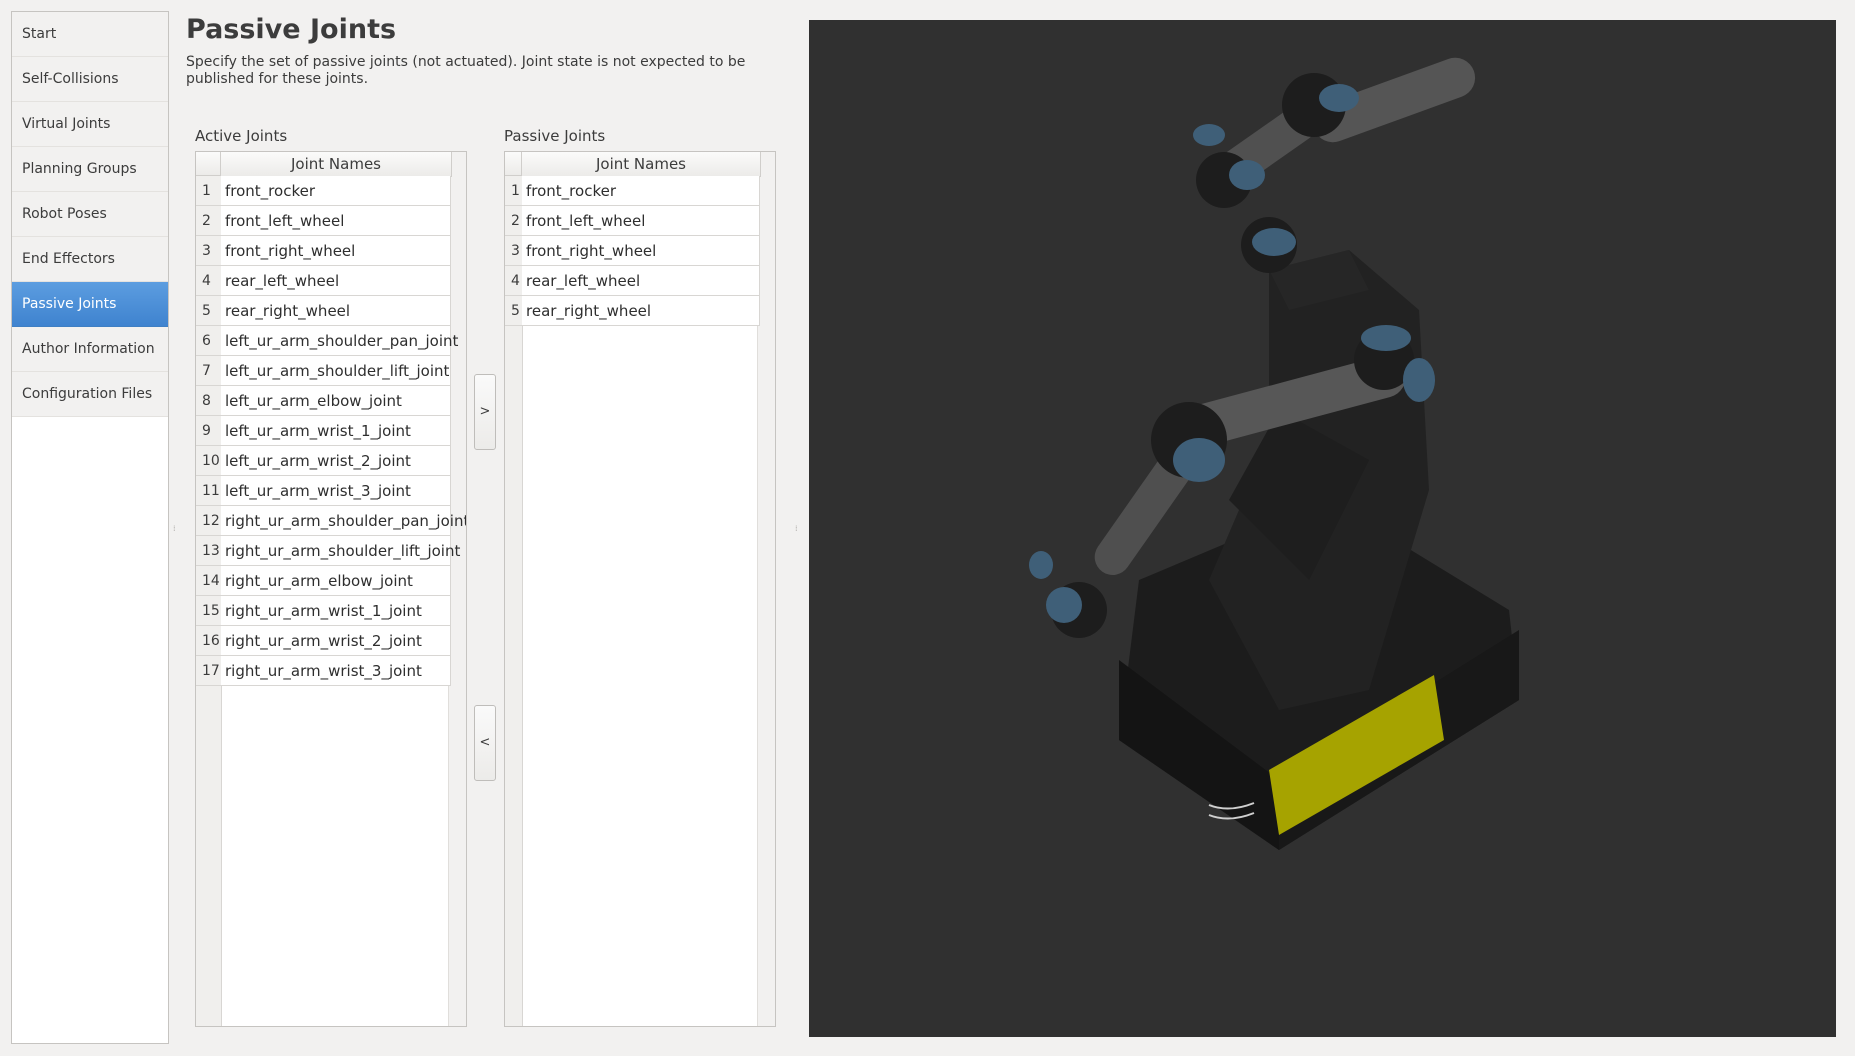 The height and width of the screenshot is (1056, 1855). What do you see at coordinates (336, 671) in the screenshot?
I see `joint-name-cell: right_ur_arm_wrist_3_joint` at bounding box center [336, 671].